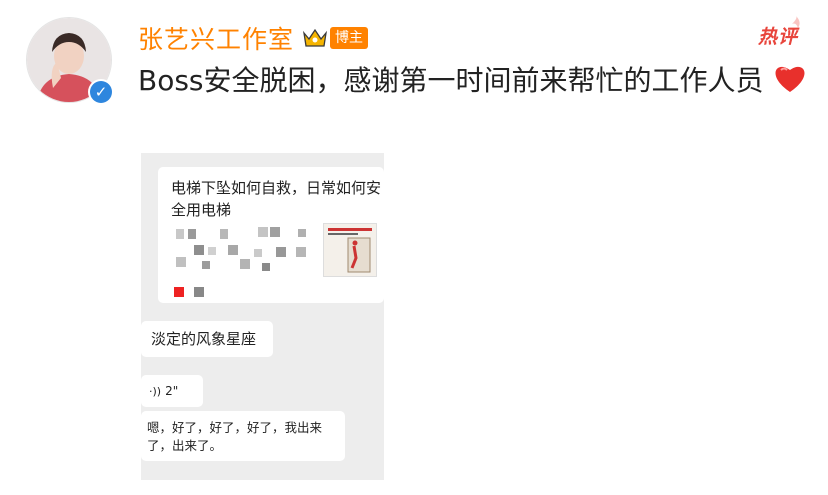  Describe the element at coordinates (70, 61) in the screenshot. I see `avatar: ✓` at that location.